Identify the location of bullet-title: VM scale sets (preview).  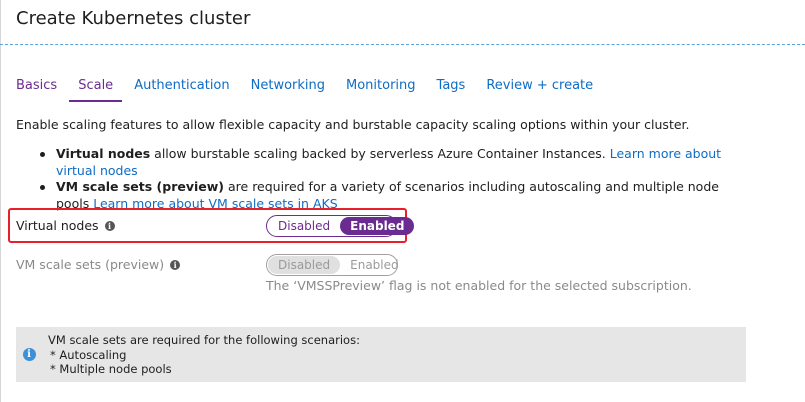
(140, 186).